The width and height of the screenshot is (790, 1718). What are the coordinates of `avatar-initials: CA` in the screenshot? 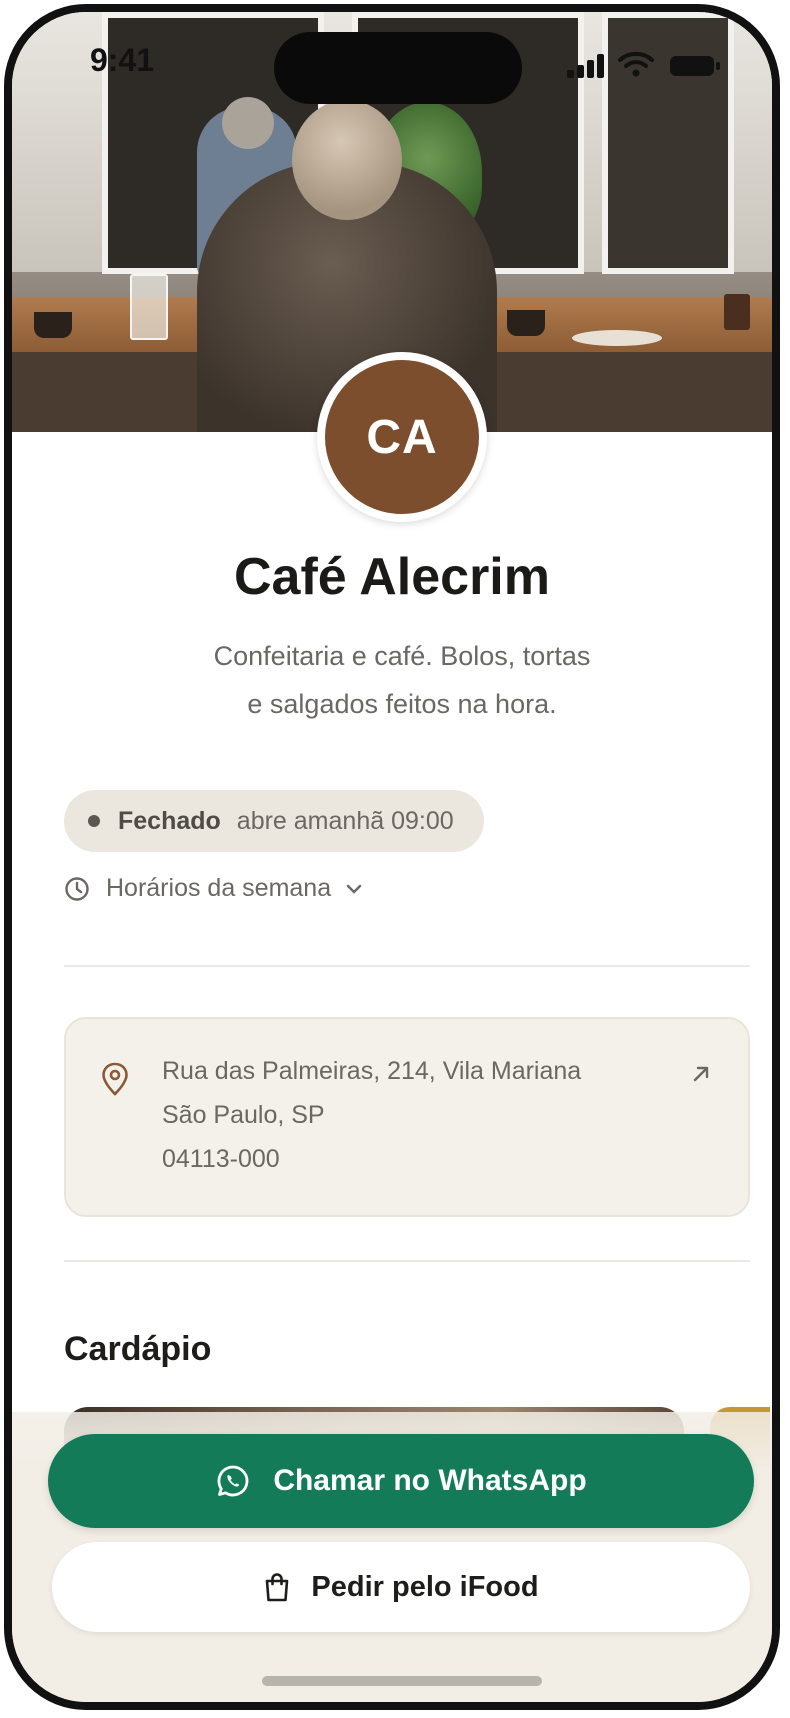 It's located at (402, 437).